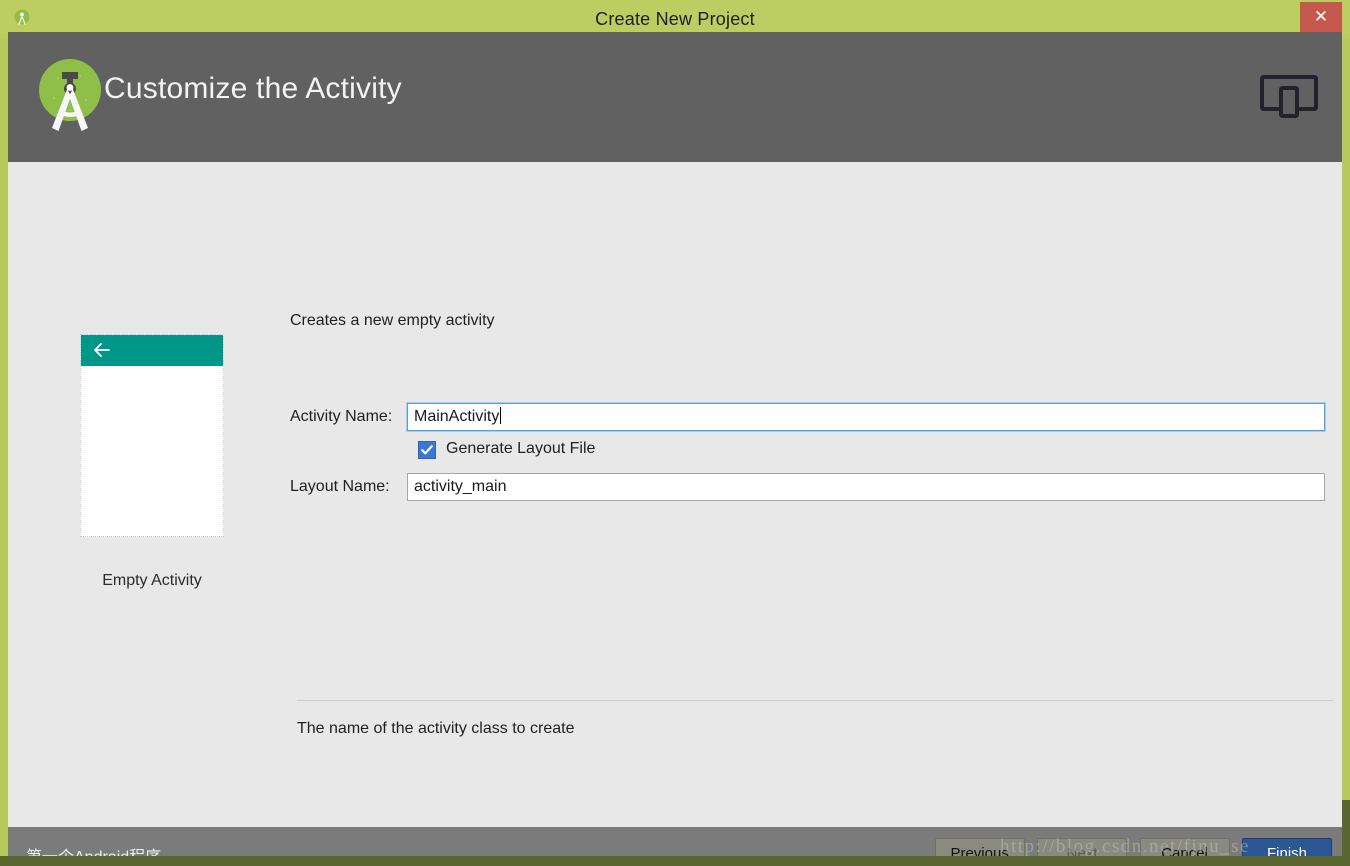  I want to click on next-button: Next, so click(1082, 847).